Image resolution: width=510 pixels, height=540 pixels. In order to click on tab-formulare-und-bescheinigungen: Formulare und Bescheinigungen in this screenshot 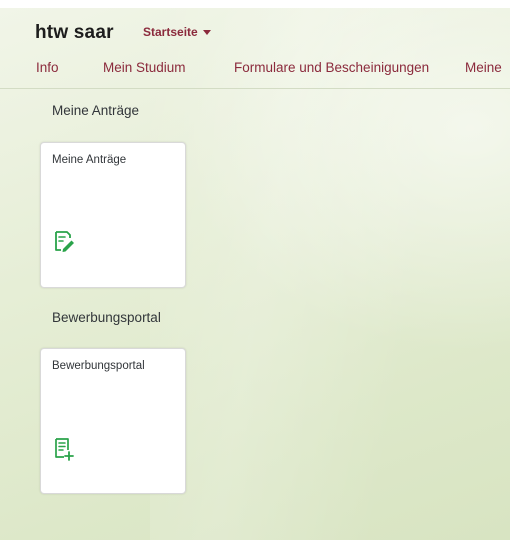, I will do `click(331, 67)`.